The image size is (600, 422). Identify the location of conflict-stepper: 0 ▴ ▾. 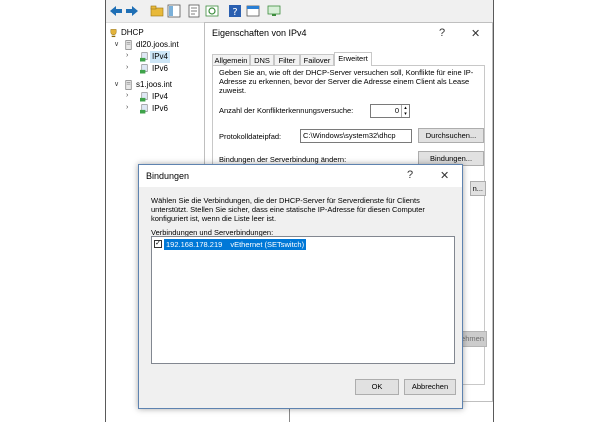
(390, 111).